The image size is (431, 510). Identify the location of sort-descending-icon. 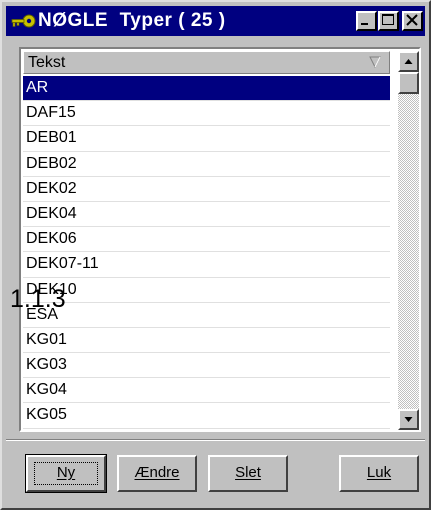
(375, 62).